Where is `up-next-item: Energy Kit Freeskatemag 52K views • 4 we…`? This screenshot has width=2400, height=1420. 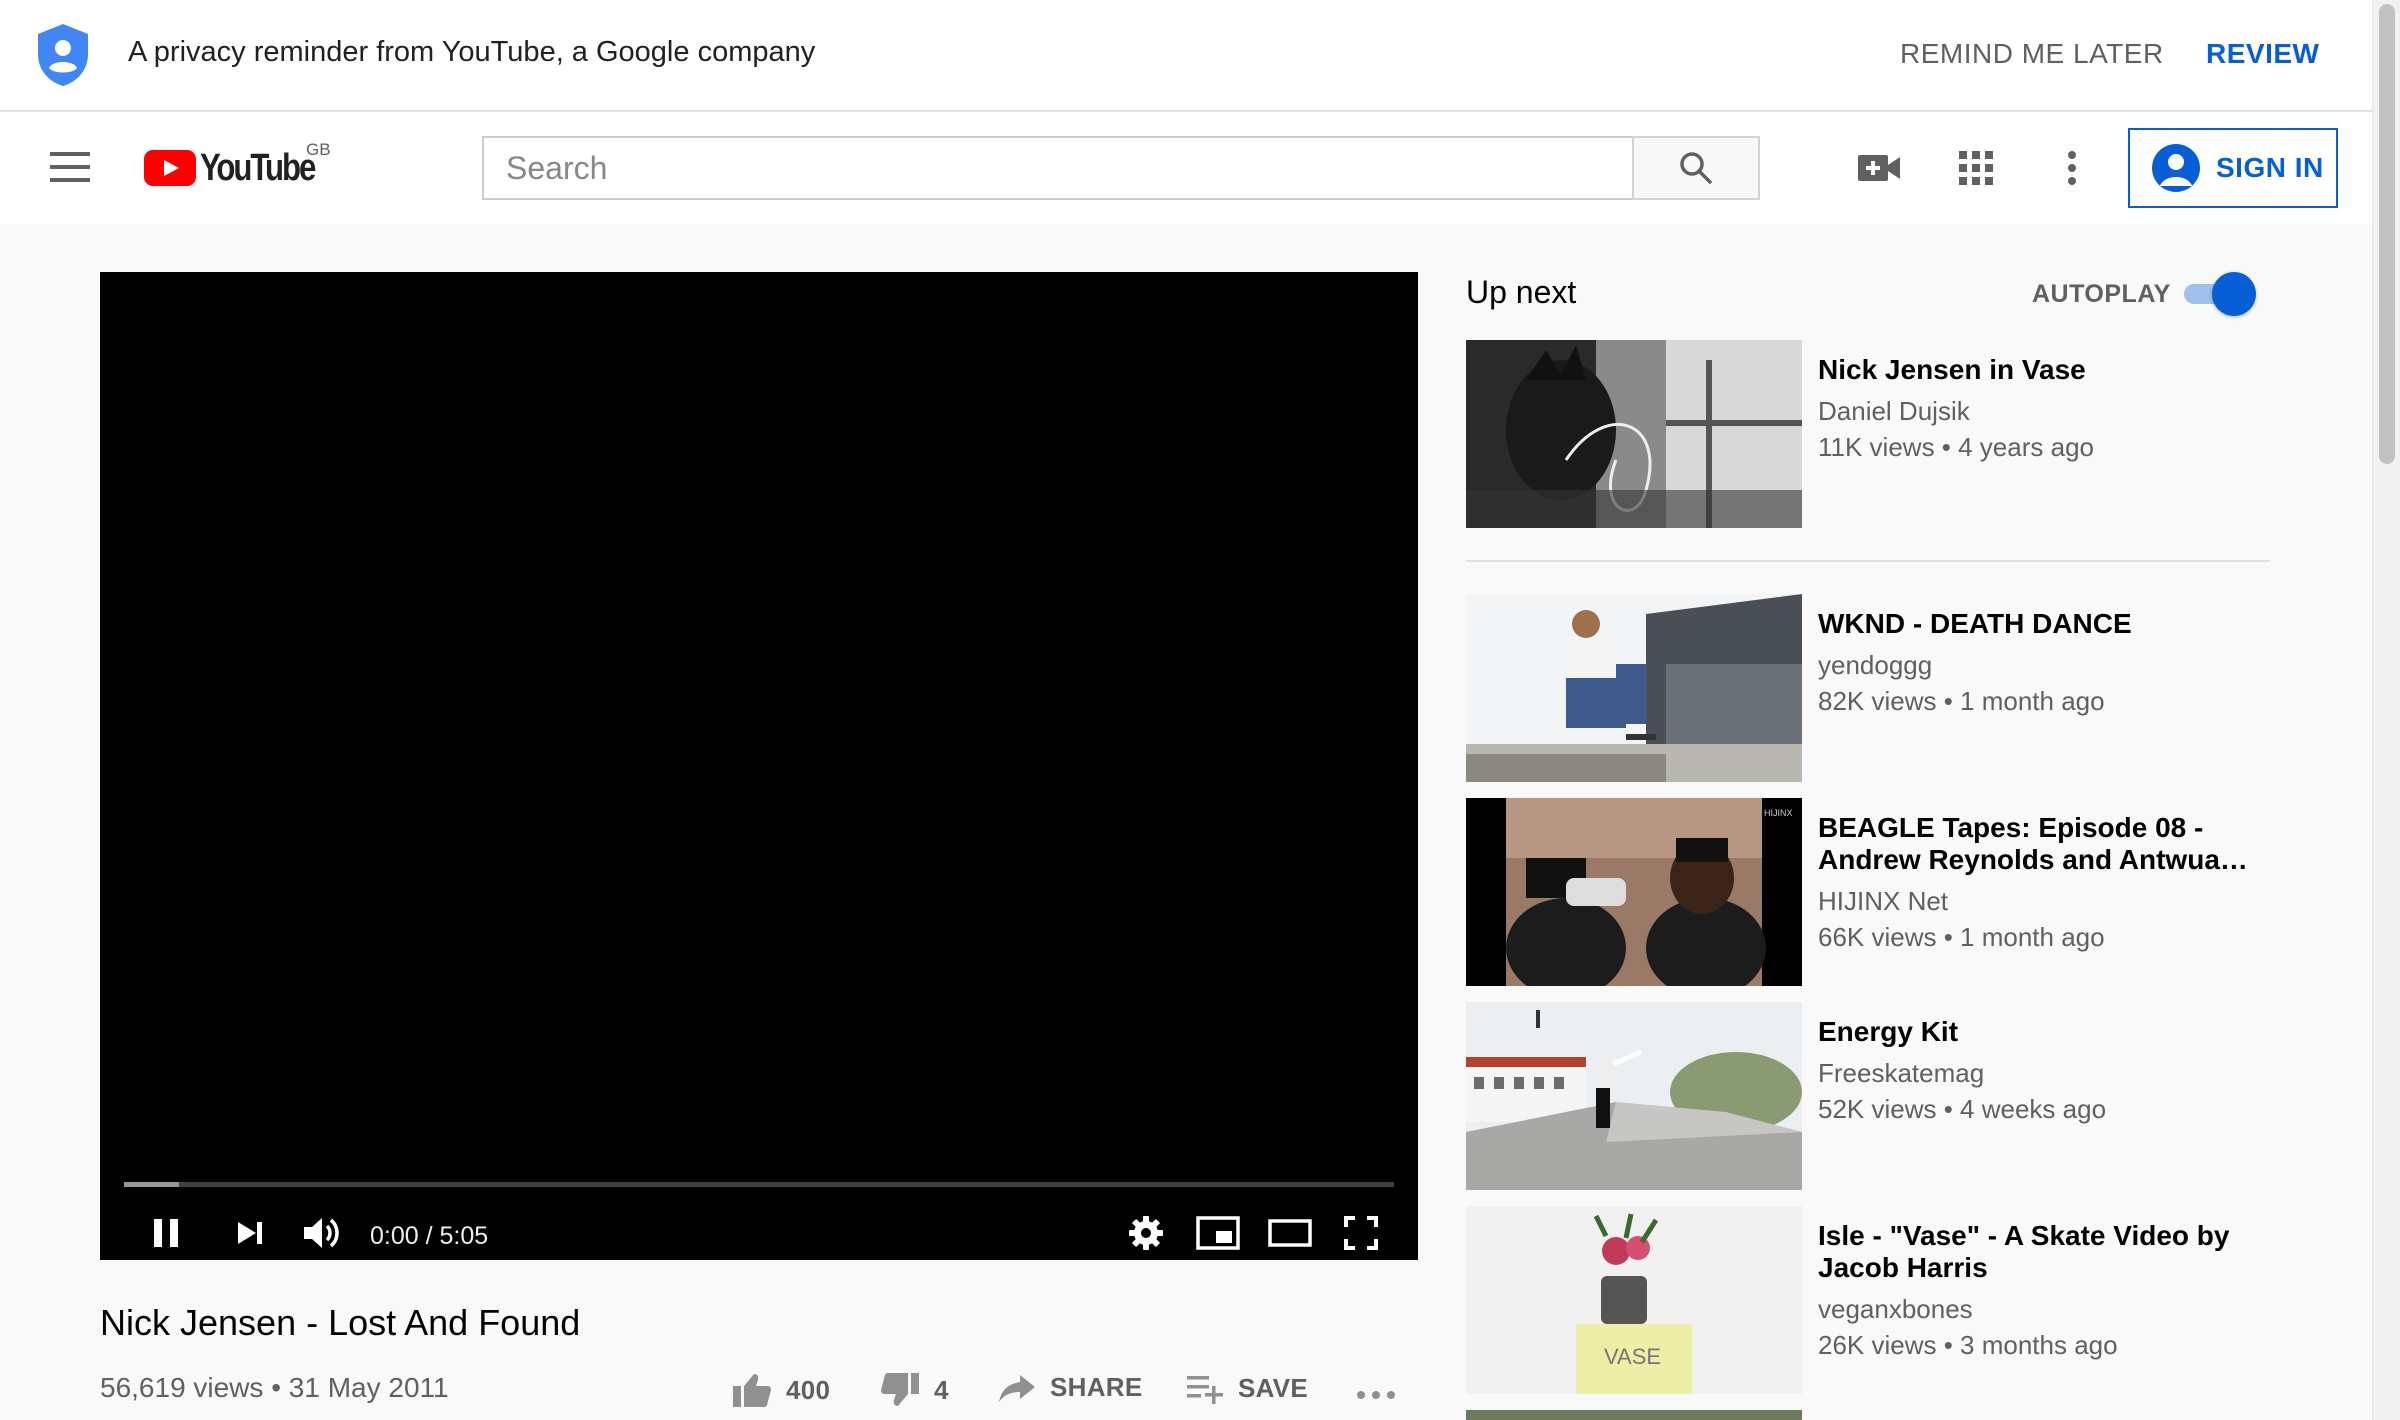
up-next-item: Energy Kit Freeskatemag 52K views • 4 we… is located at coordinates (1871, 1096).